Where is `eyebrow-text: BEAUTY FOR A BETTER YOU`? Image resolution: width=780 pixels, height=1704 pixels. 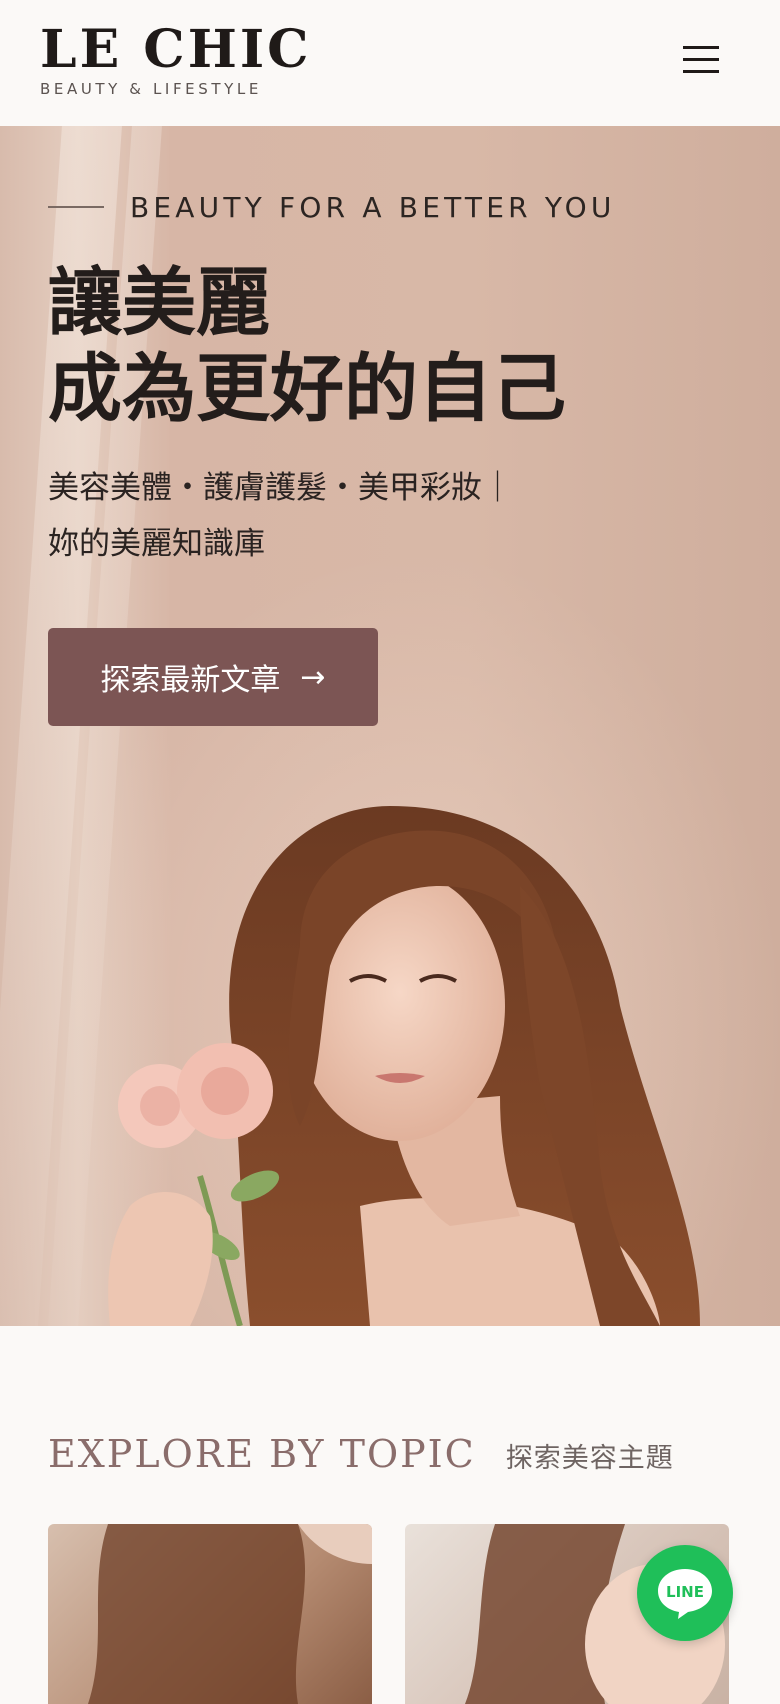
eyebrow-text: BEAUTY FOR A BETTER YOU is located at coordinates (373, 207).